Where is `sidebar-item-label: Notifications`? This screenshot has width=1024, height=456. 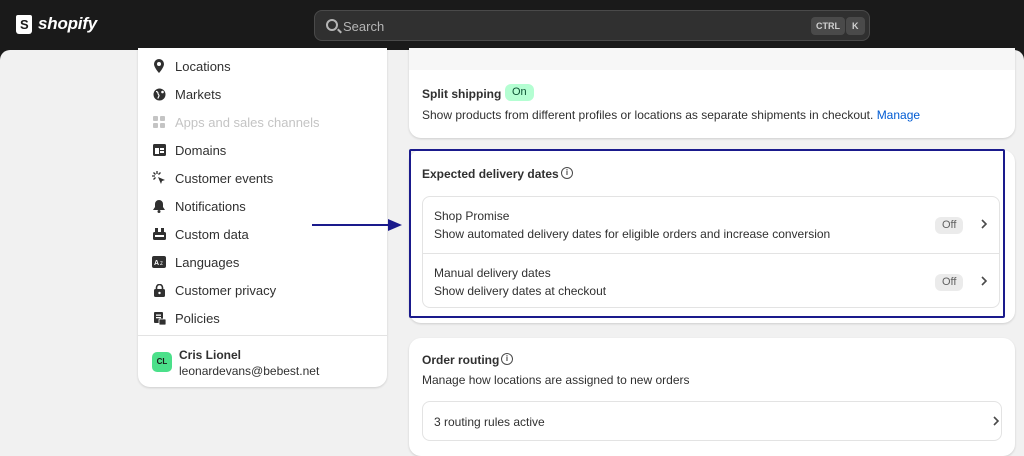
sidebar-item-label: Notifications is located at coordinates (210, 206).